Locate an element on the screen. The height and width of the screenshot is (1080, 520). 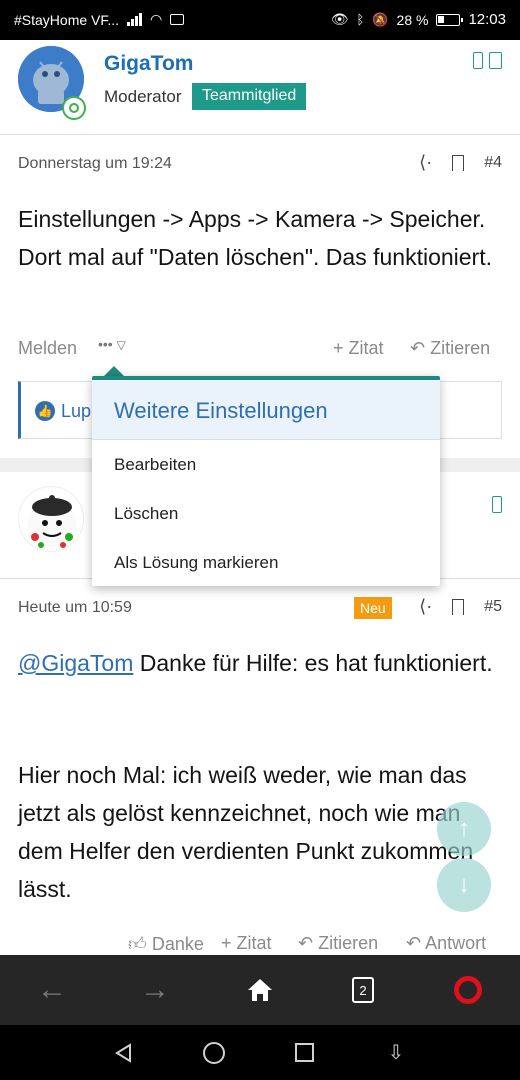
square-recents-icon is located at coordinates (304, 1052).